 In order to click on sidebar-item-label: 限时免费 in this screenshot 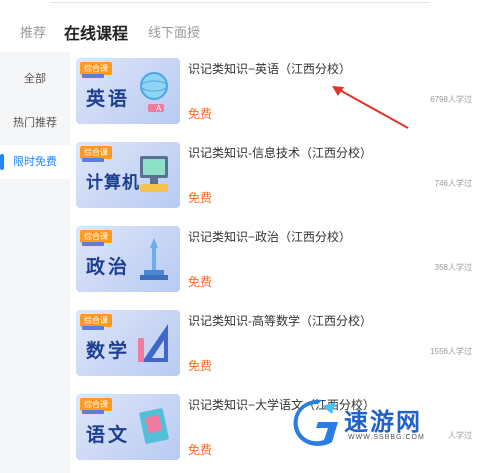, I will do `click(35, 162)`.